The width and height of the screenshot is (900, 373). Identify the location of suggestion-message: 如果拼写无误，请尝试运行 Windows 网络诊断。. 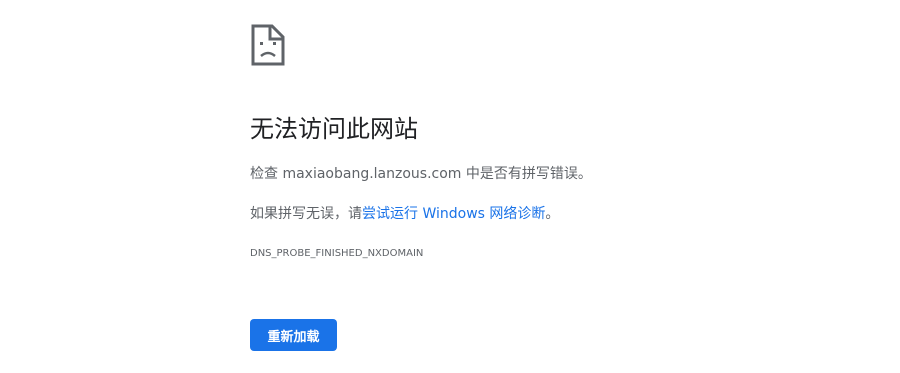
(404, 214).